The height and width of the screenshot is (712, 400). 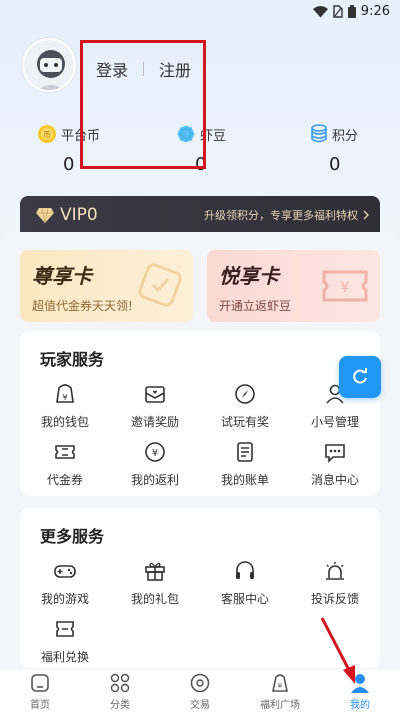 I want to click on avatar, so click(x=49, y=65).